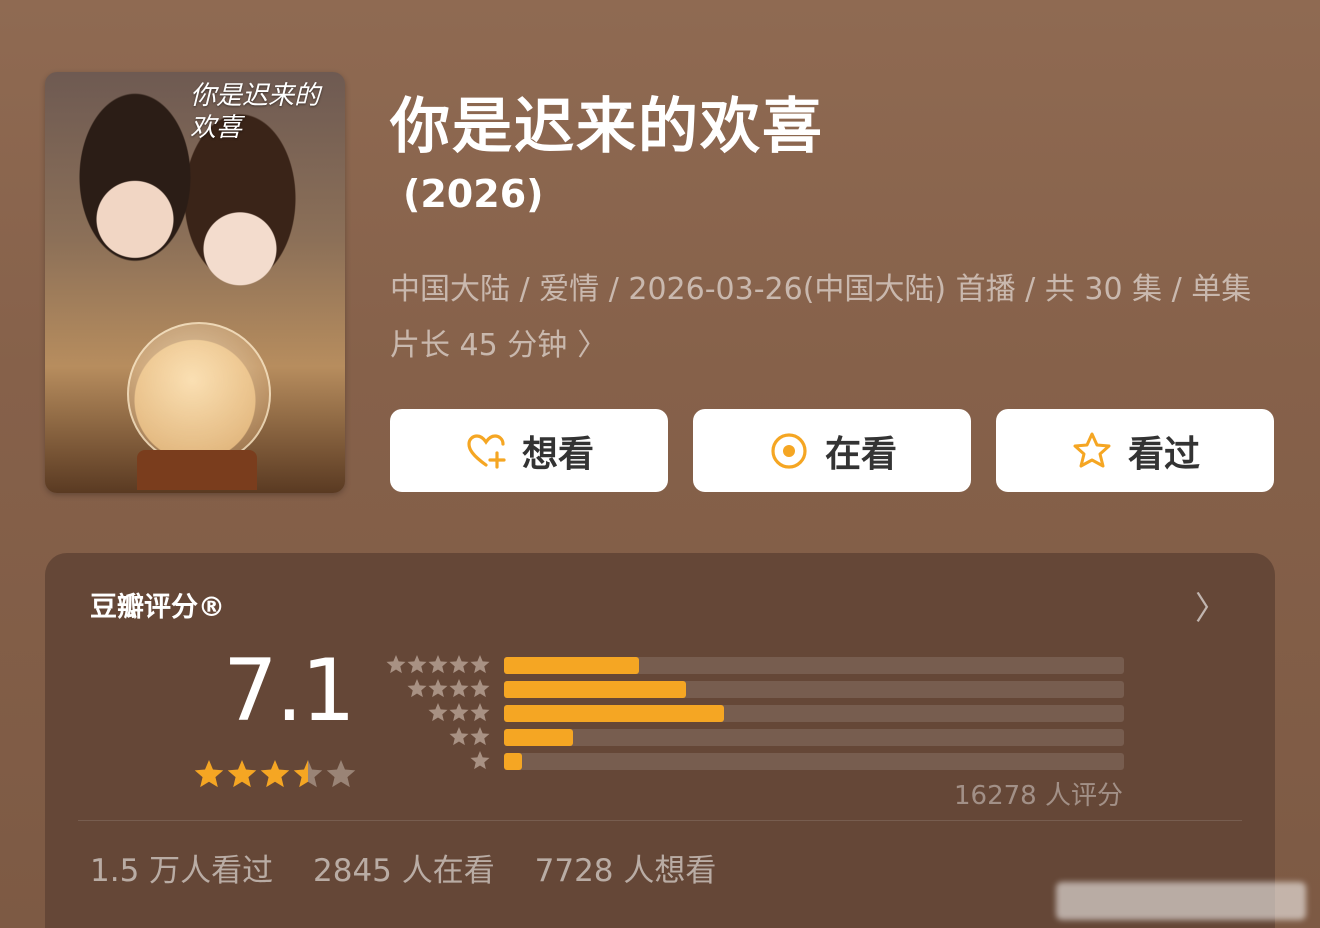 This screenshot has height=928, width=1320. What do you see at coordinates (789, 450) in the screenshot?
I see `target-circle-icon` at bounding box center [789, 450].